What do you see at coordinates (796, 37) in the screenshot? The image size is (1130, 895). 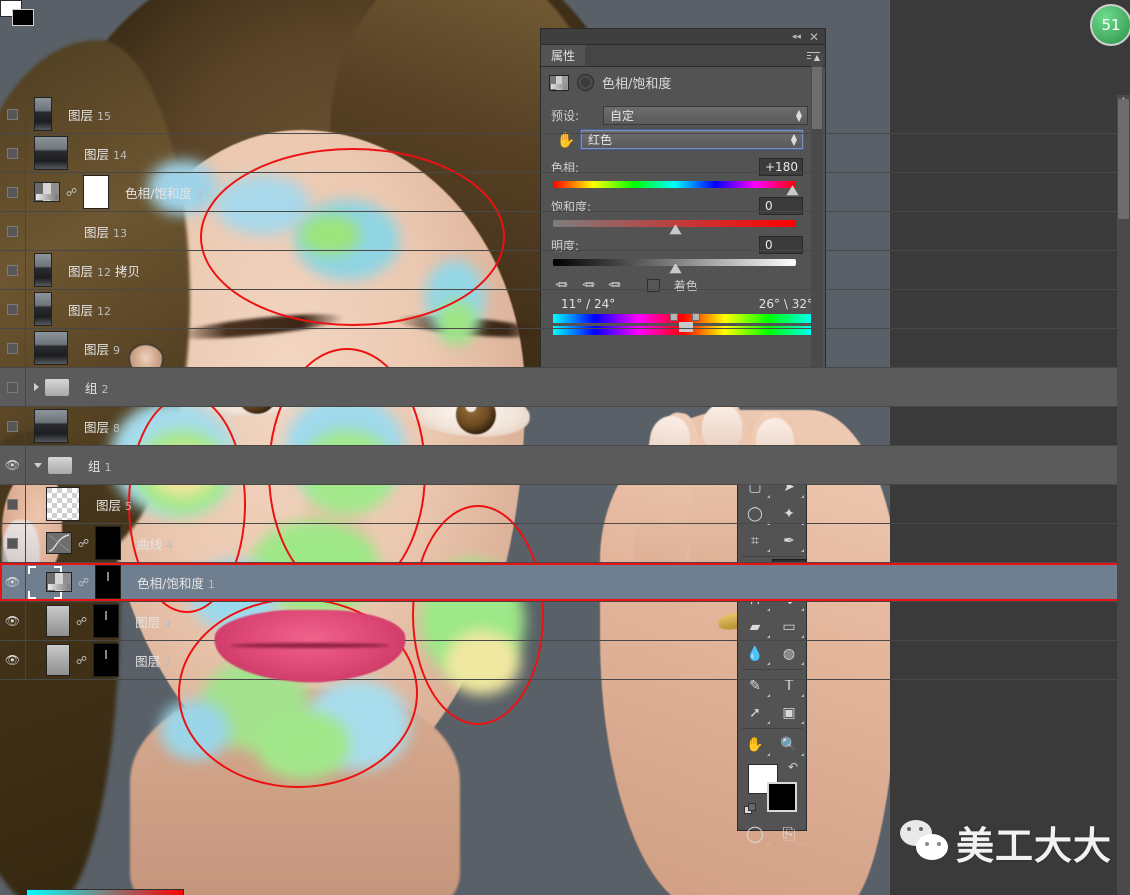 I see `collapse-icon: ◂◂` at bounding box center [796, 37].